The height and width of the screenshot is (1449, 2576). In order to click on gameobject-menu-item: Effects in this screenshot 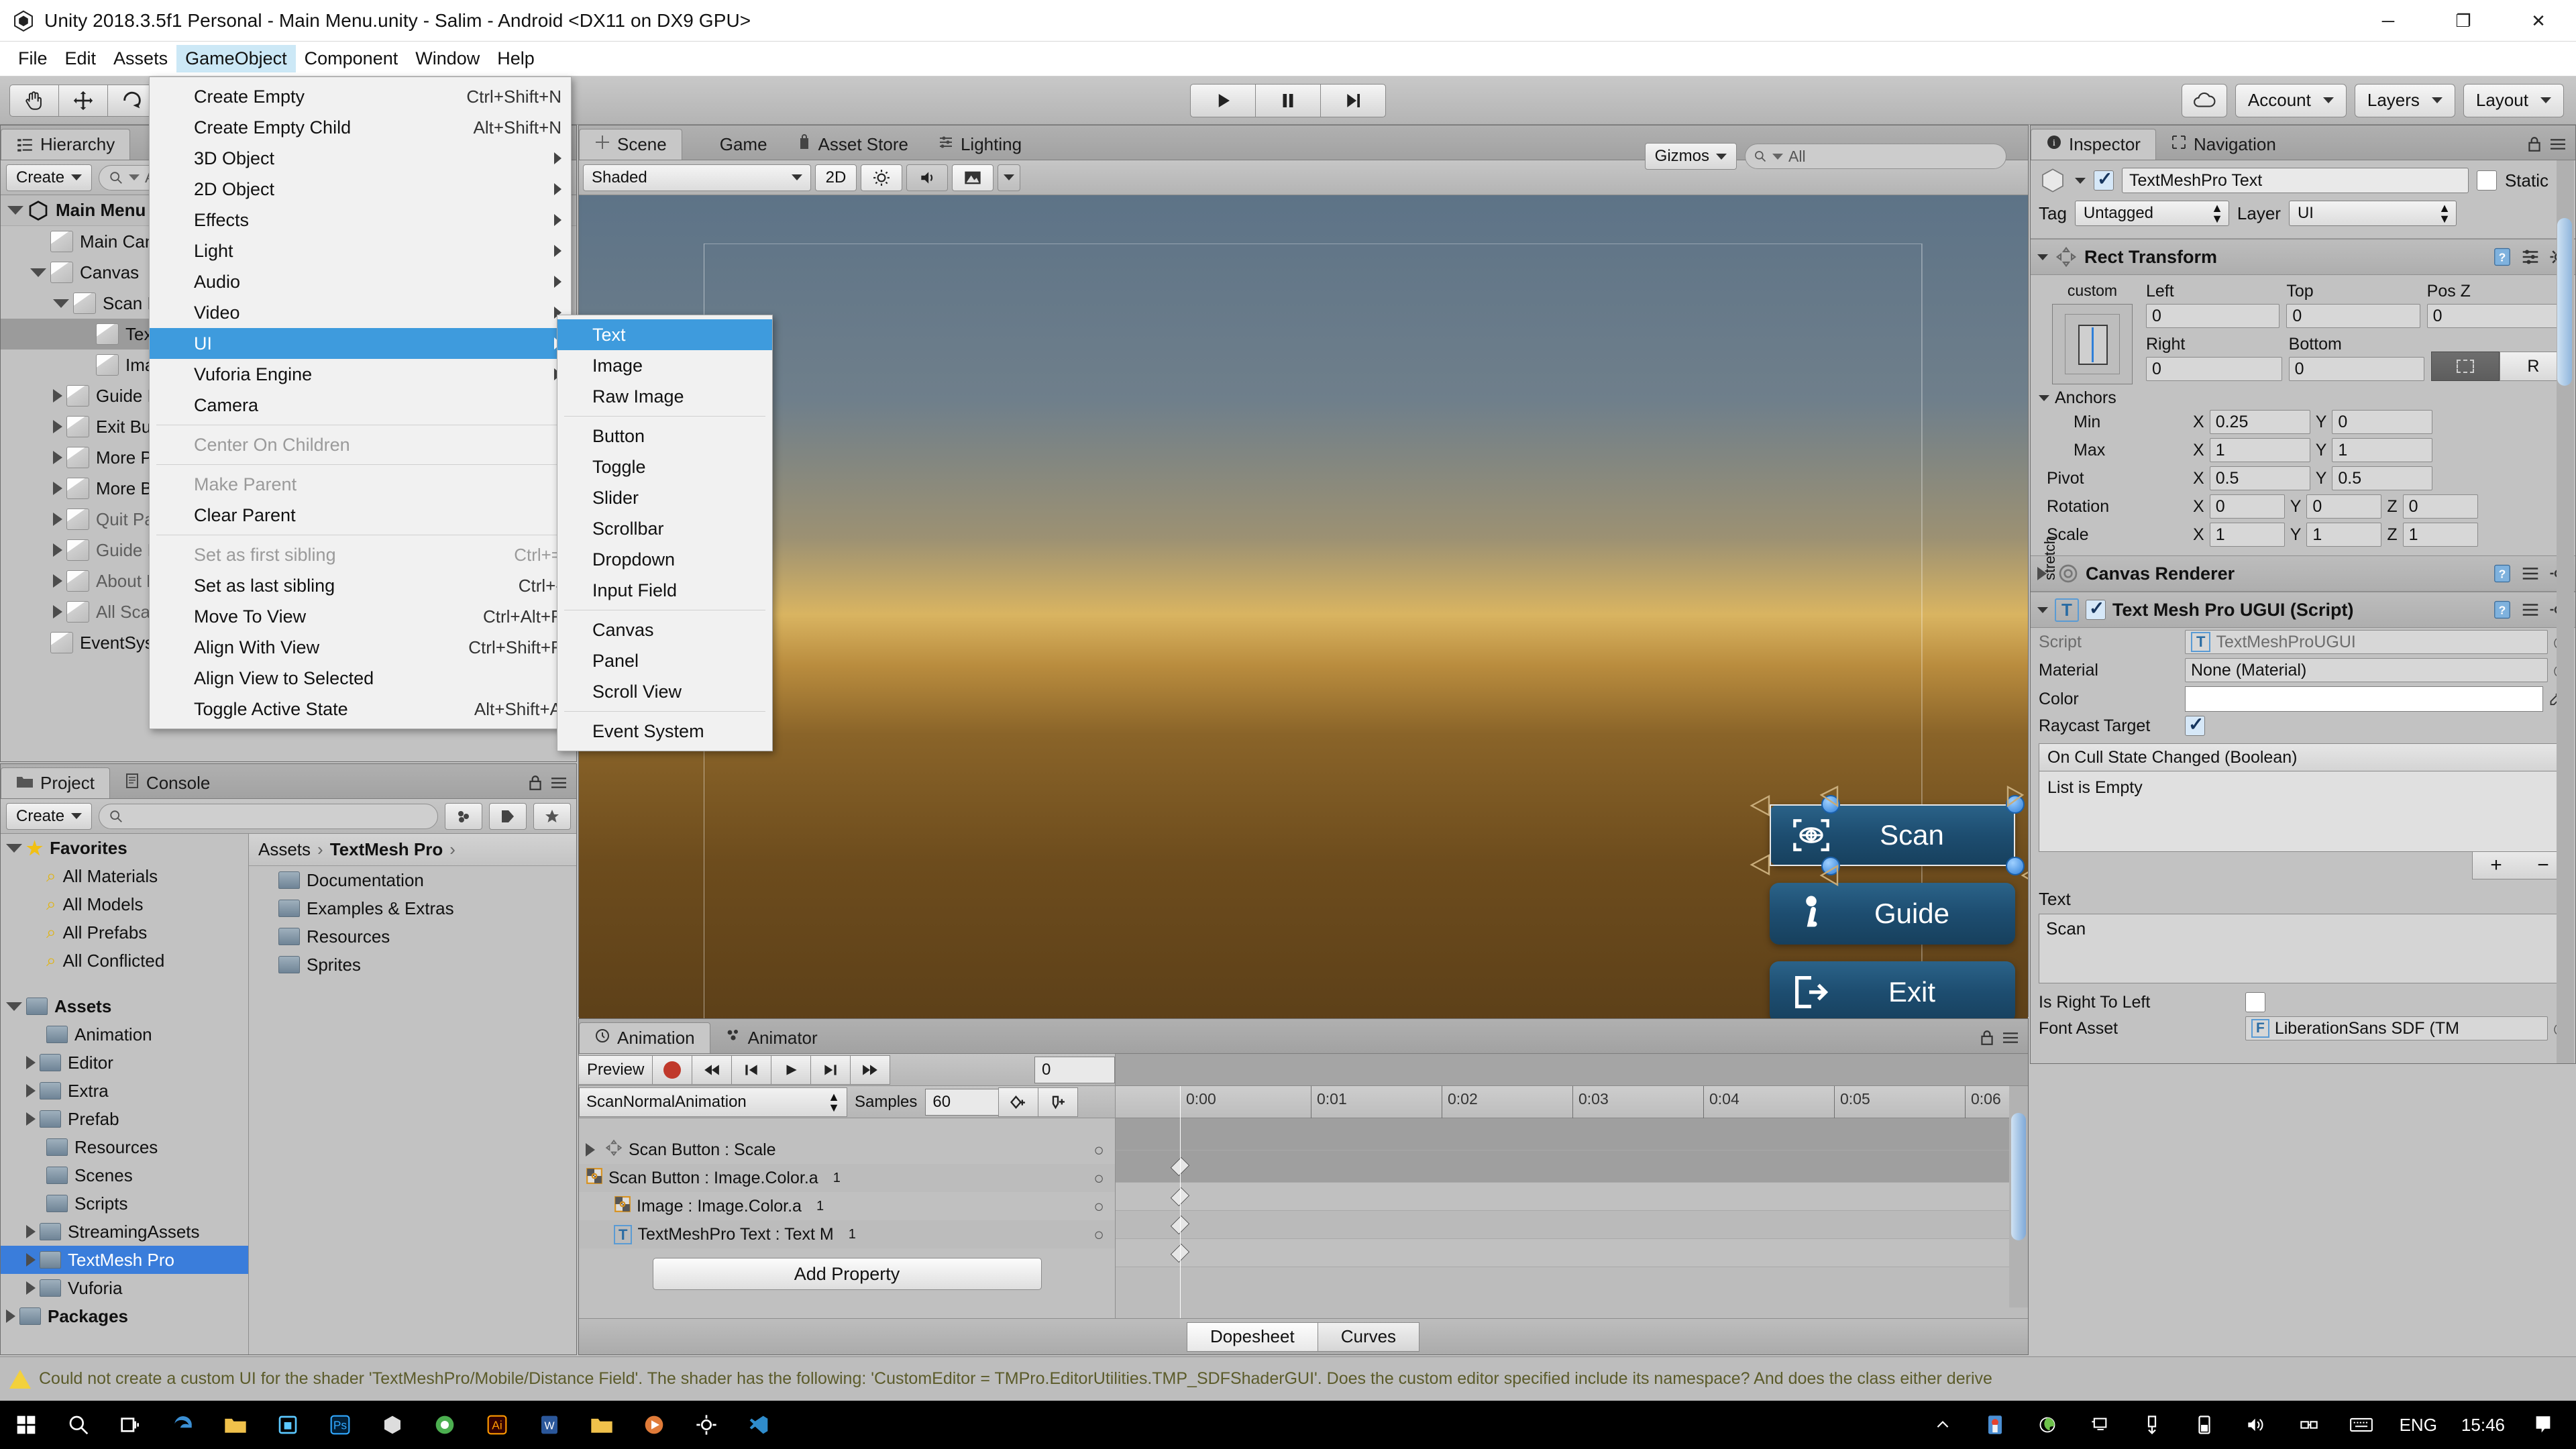, I will do `click(360, 220)`.